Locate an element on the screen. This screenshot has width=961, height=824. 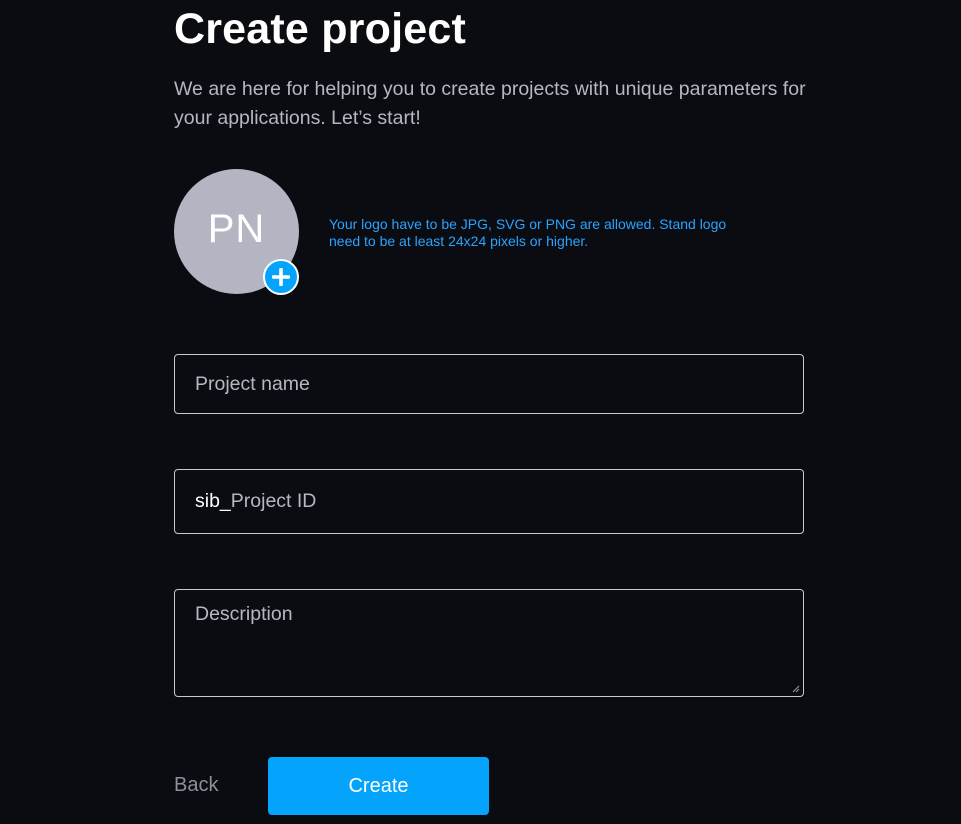
plus-circle-icon is located at coordinates (281, 277).